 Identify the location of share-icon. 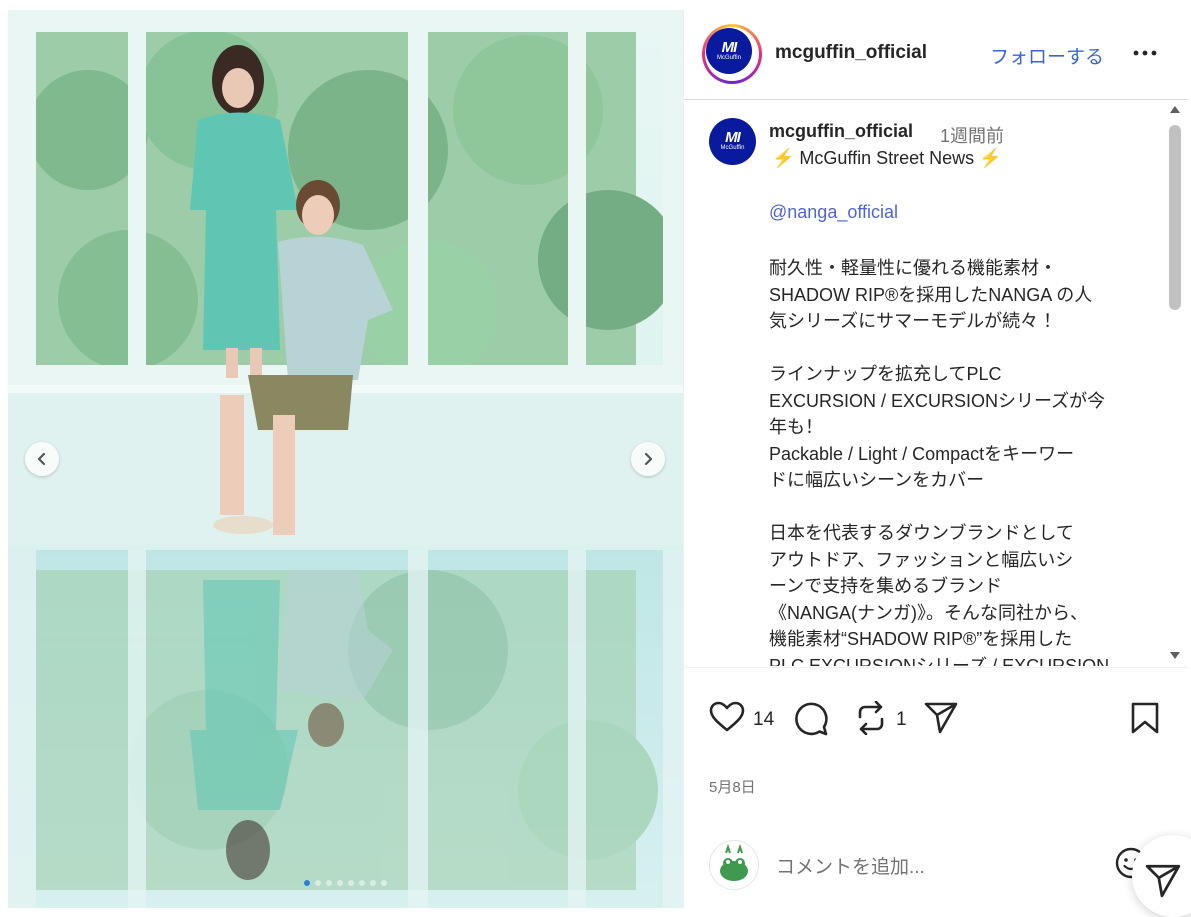
(941, 718).